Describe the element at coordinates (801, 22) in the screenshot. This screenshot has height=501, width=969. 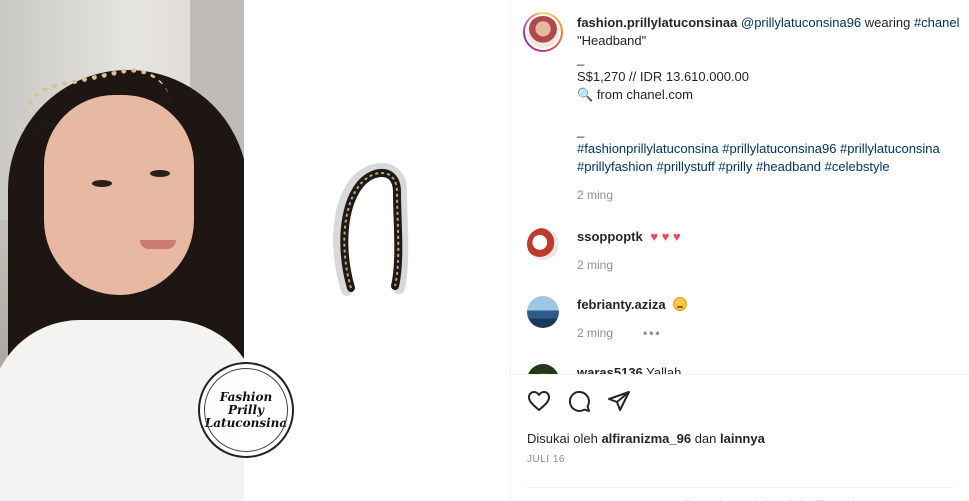
I see `mention-link: @prillylatuconsina96` at that location.